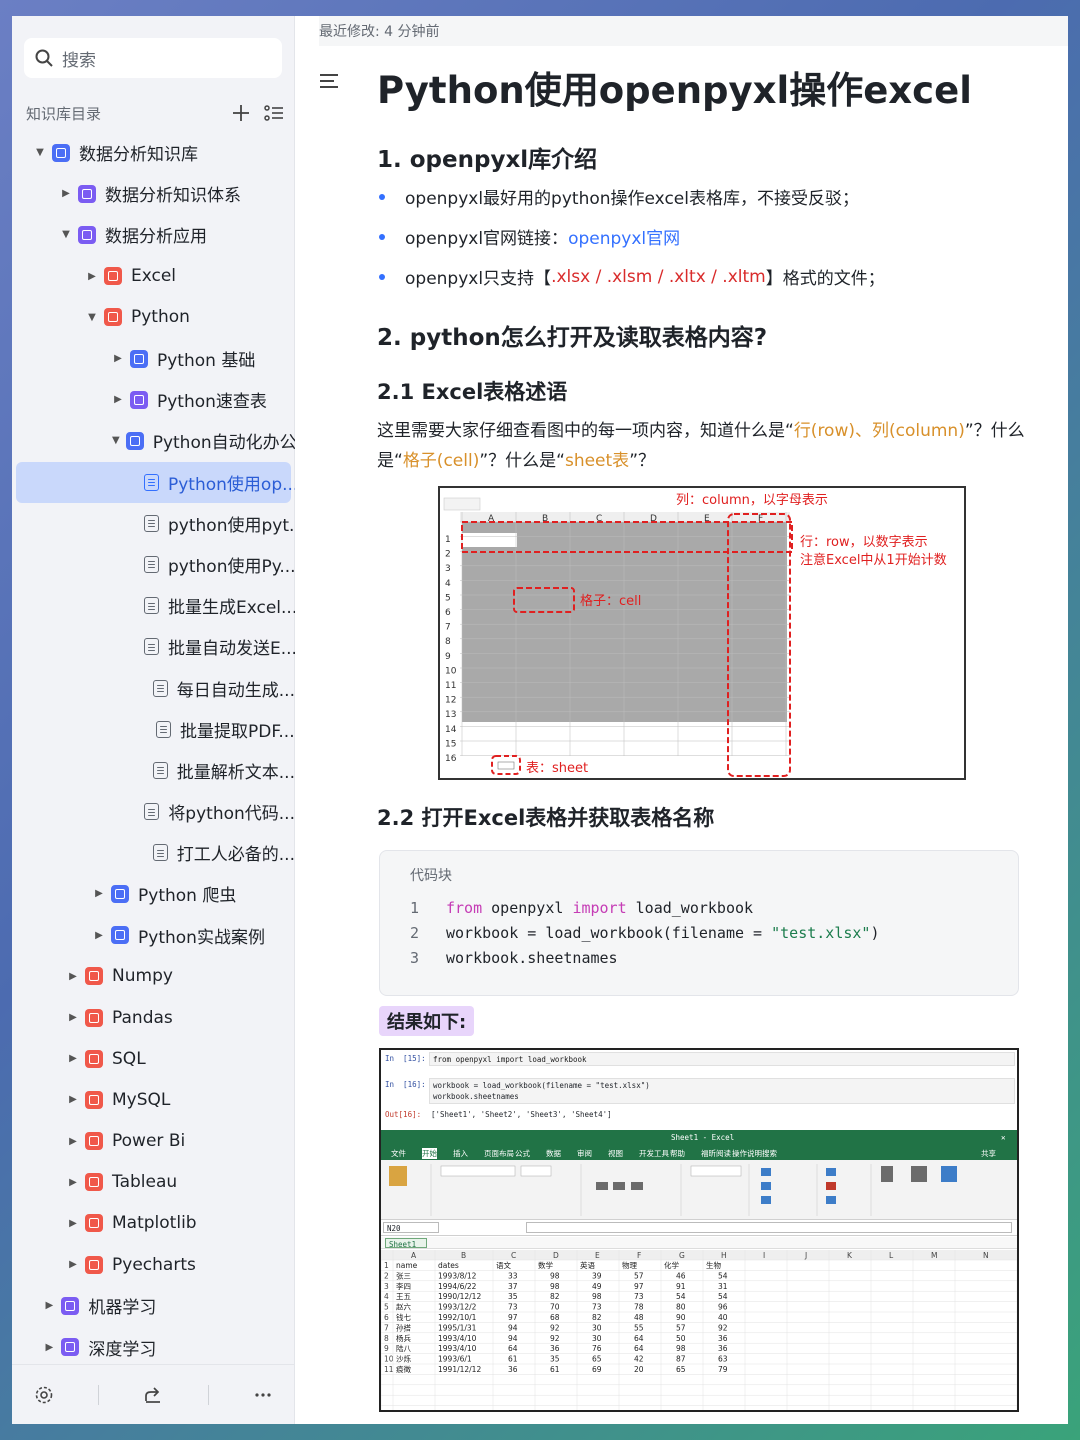  What do you see at coordinates (988, 1153) in the screenshot?
I see `excel-share-button: 共享` at bounding box center [988, 1153].